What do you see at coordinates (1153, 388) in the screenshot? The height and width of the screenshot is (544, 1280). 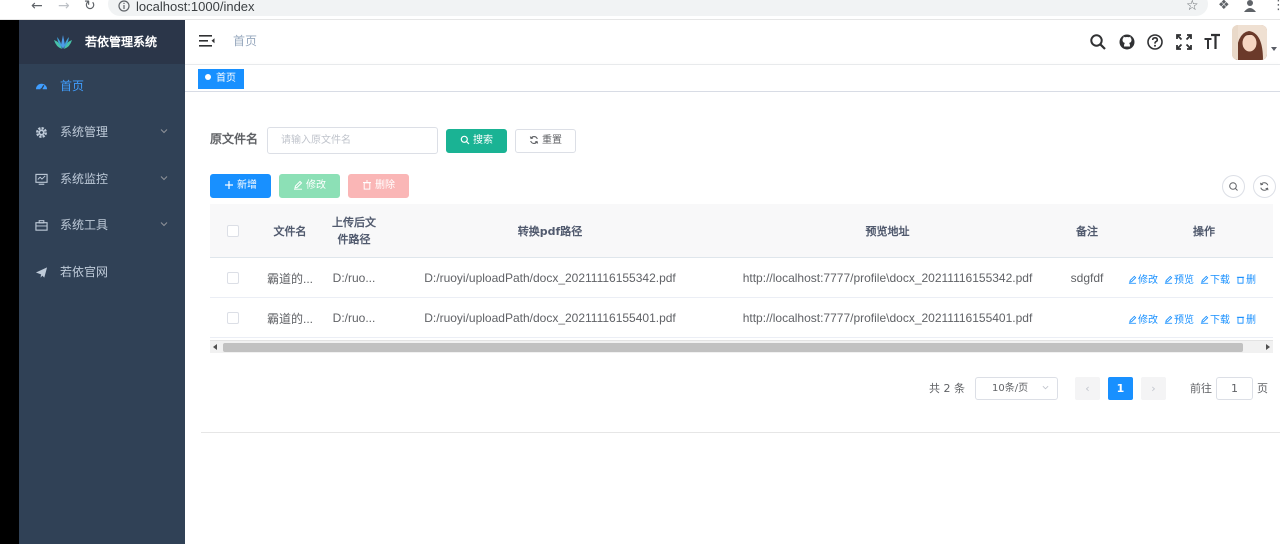 I see `next-page-button: ›` at bounding box center [1153, 388].